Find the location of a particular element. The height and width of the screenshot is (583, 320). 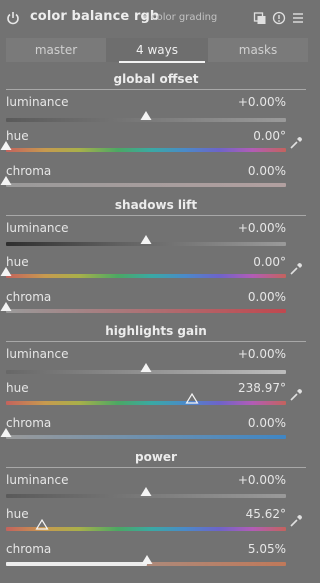

hue-value: 45.62° is located at coordinates (265, 514).